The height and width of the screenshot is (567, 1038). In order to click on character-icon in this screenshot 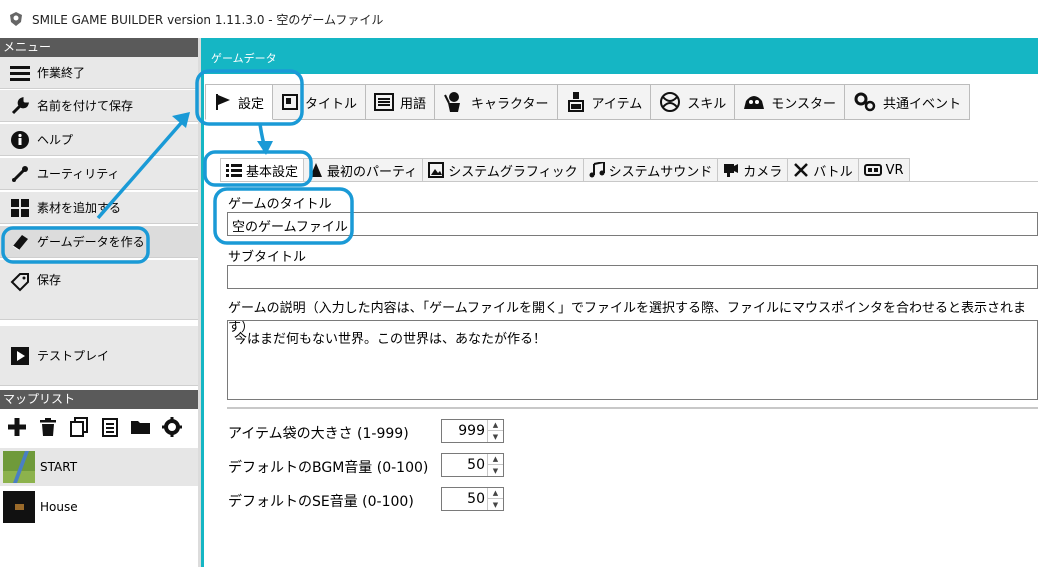, I will do `click(452, 102)`.